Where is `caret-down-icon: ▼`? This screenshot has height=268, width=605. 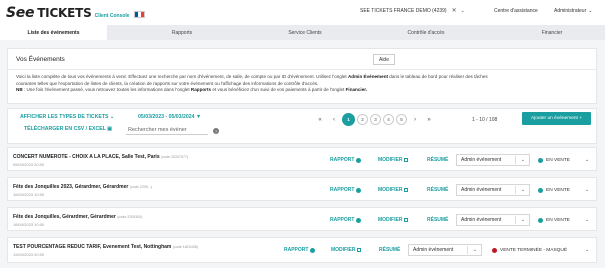 caret-down-icon: ▼ is located at coordinates (199, 117).